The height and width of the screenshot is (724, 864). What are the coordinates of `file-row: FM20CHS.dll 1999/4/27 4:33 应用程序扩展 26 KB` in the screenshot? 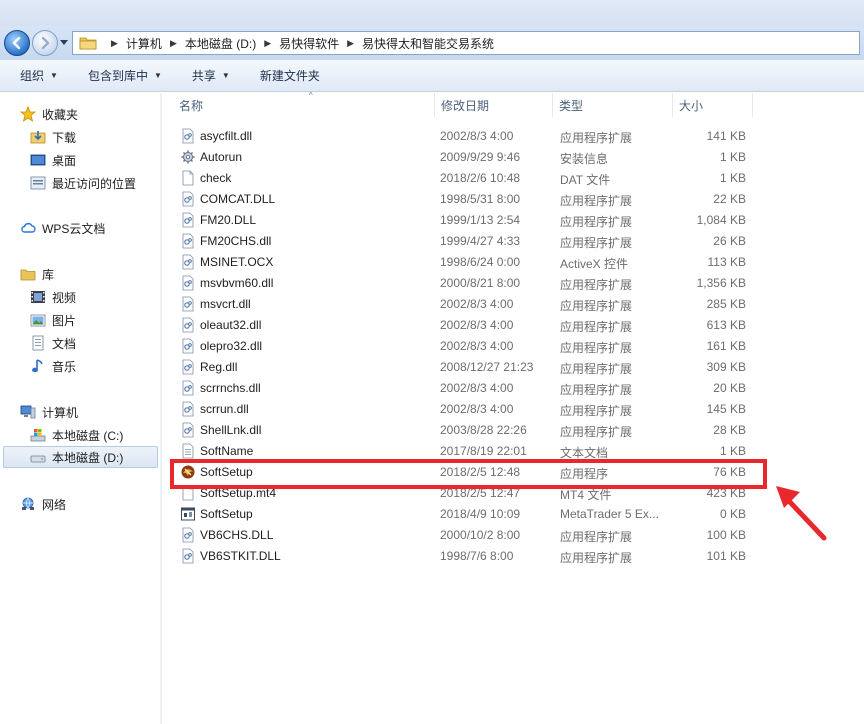 It's located at (466, 241).